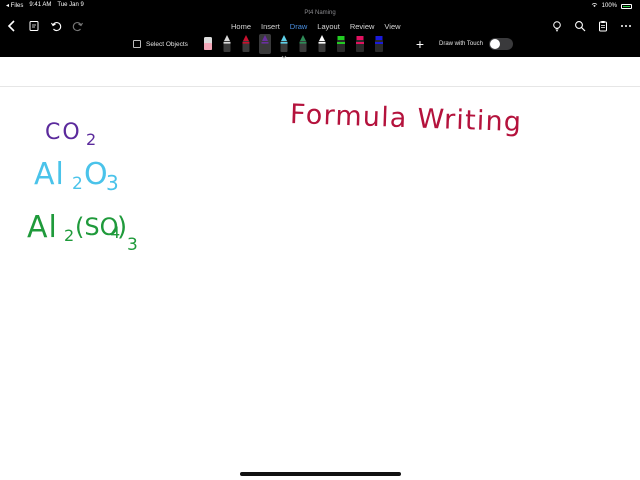 This screenshot has height=480, width=640. Describe the element at coordinates (34, 26) in the screenshot. I see `file-icon` at that location.